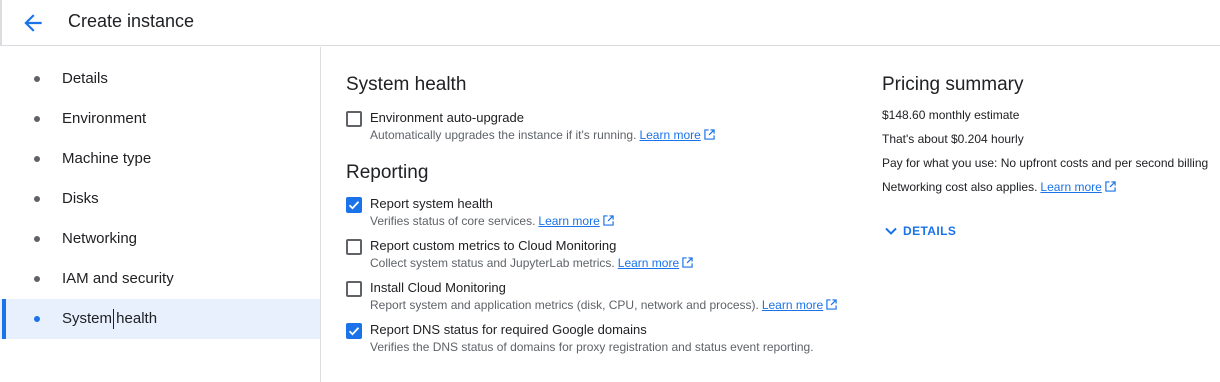  I want to click on checkbox-report-dns-status, so click(354, 331).